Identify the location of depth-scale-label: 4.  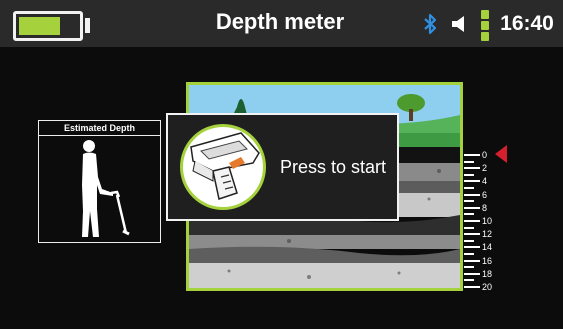
(485, 181).